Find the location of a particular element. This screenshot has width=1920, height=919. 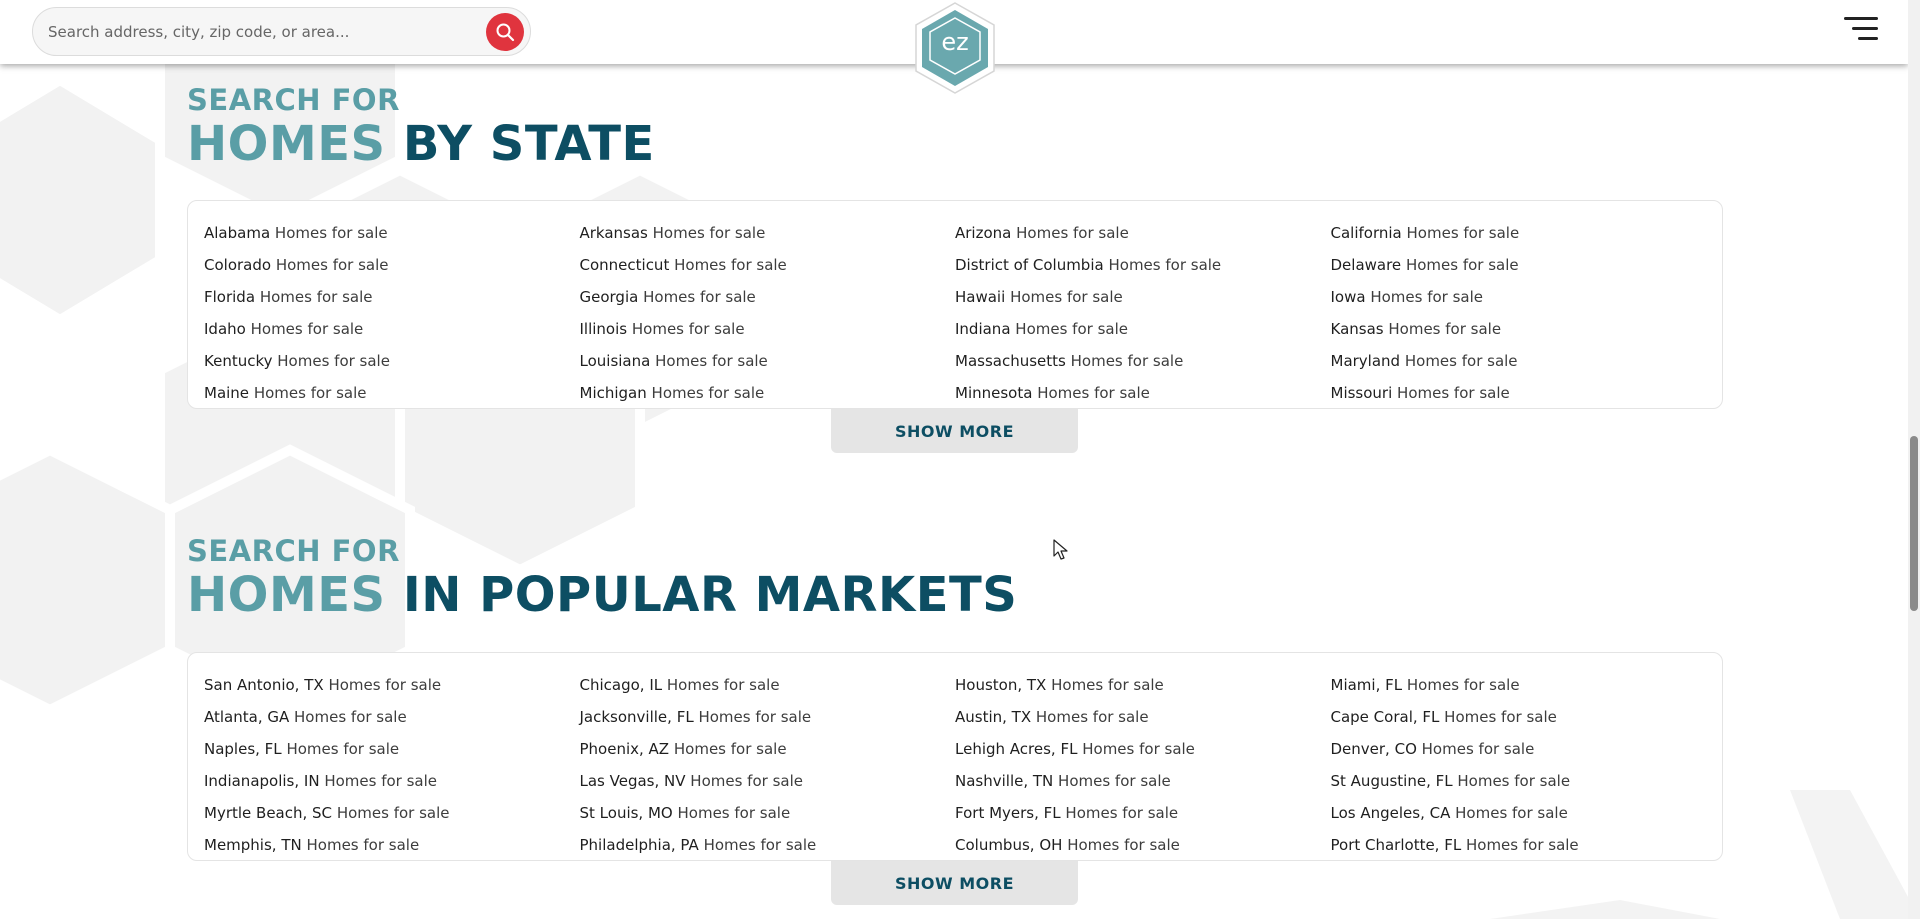

menu-line-bottom is located at coordinates (1868, 38).